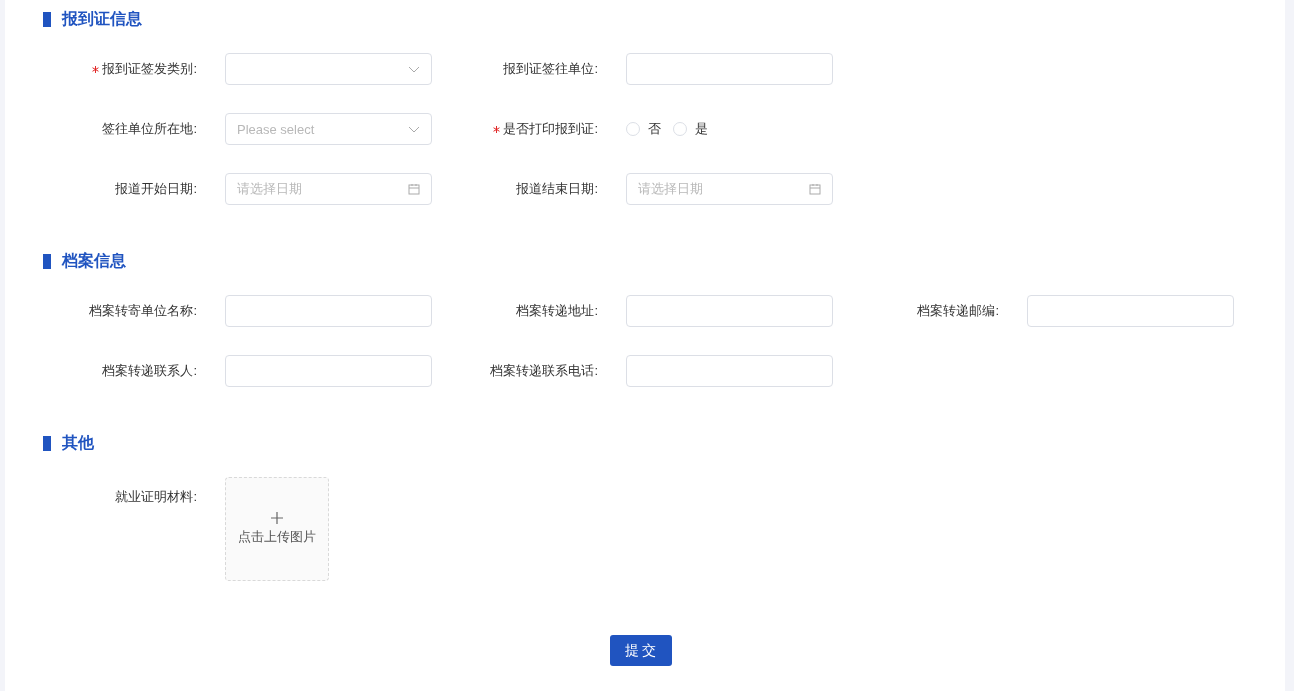 This screenshot has height=691, width=1294. I want to click on field-label: 报道开始日期:, so click(156, 189).